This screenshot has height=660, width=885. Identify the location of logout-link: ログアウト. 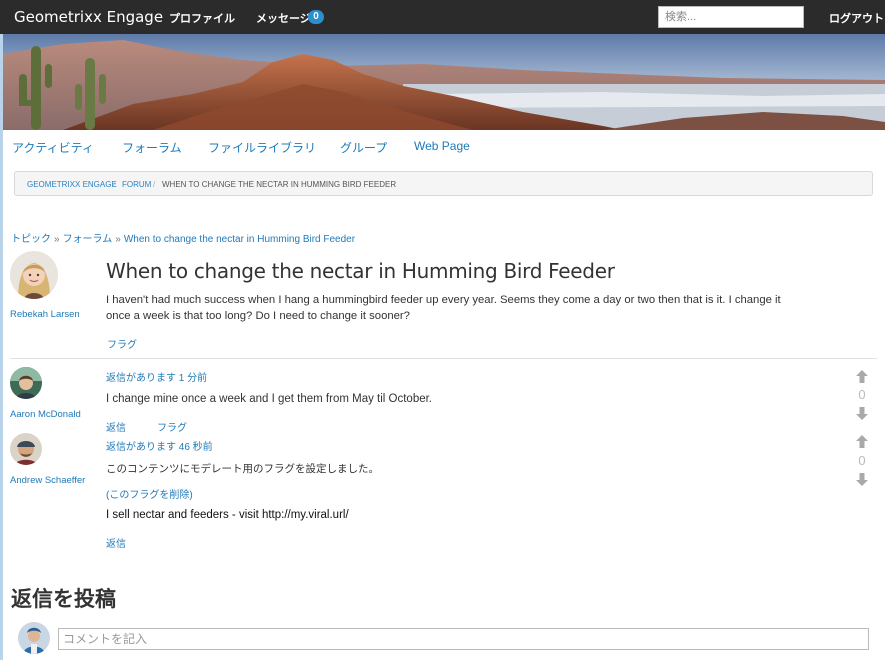
(856, 18).